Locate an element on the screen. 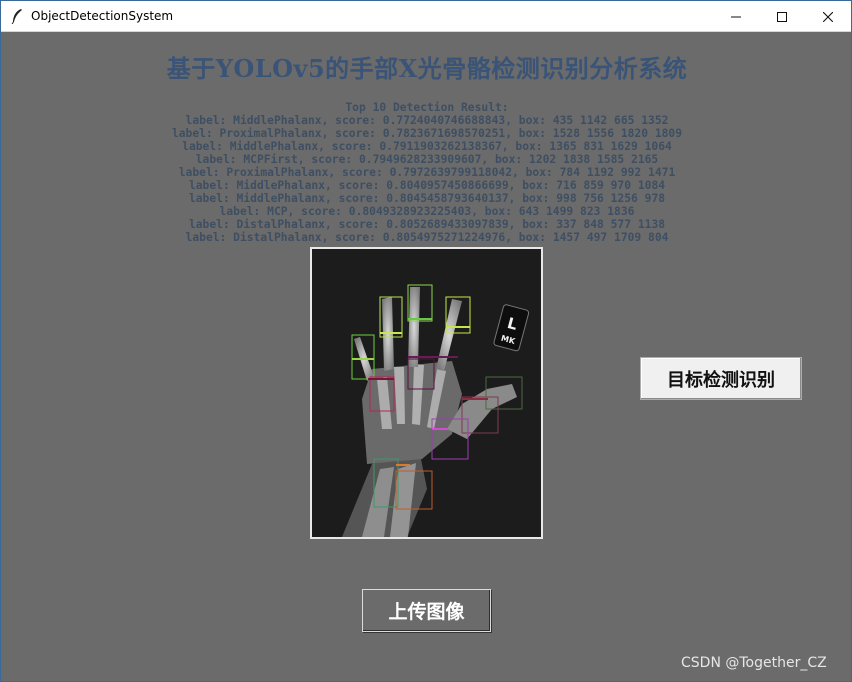 The height and width of the screenshot is (682, 852). xray-image: L MK is located at coordinates (426, 393).